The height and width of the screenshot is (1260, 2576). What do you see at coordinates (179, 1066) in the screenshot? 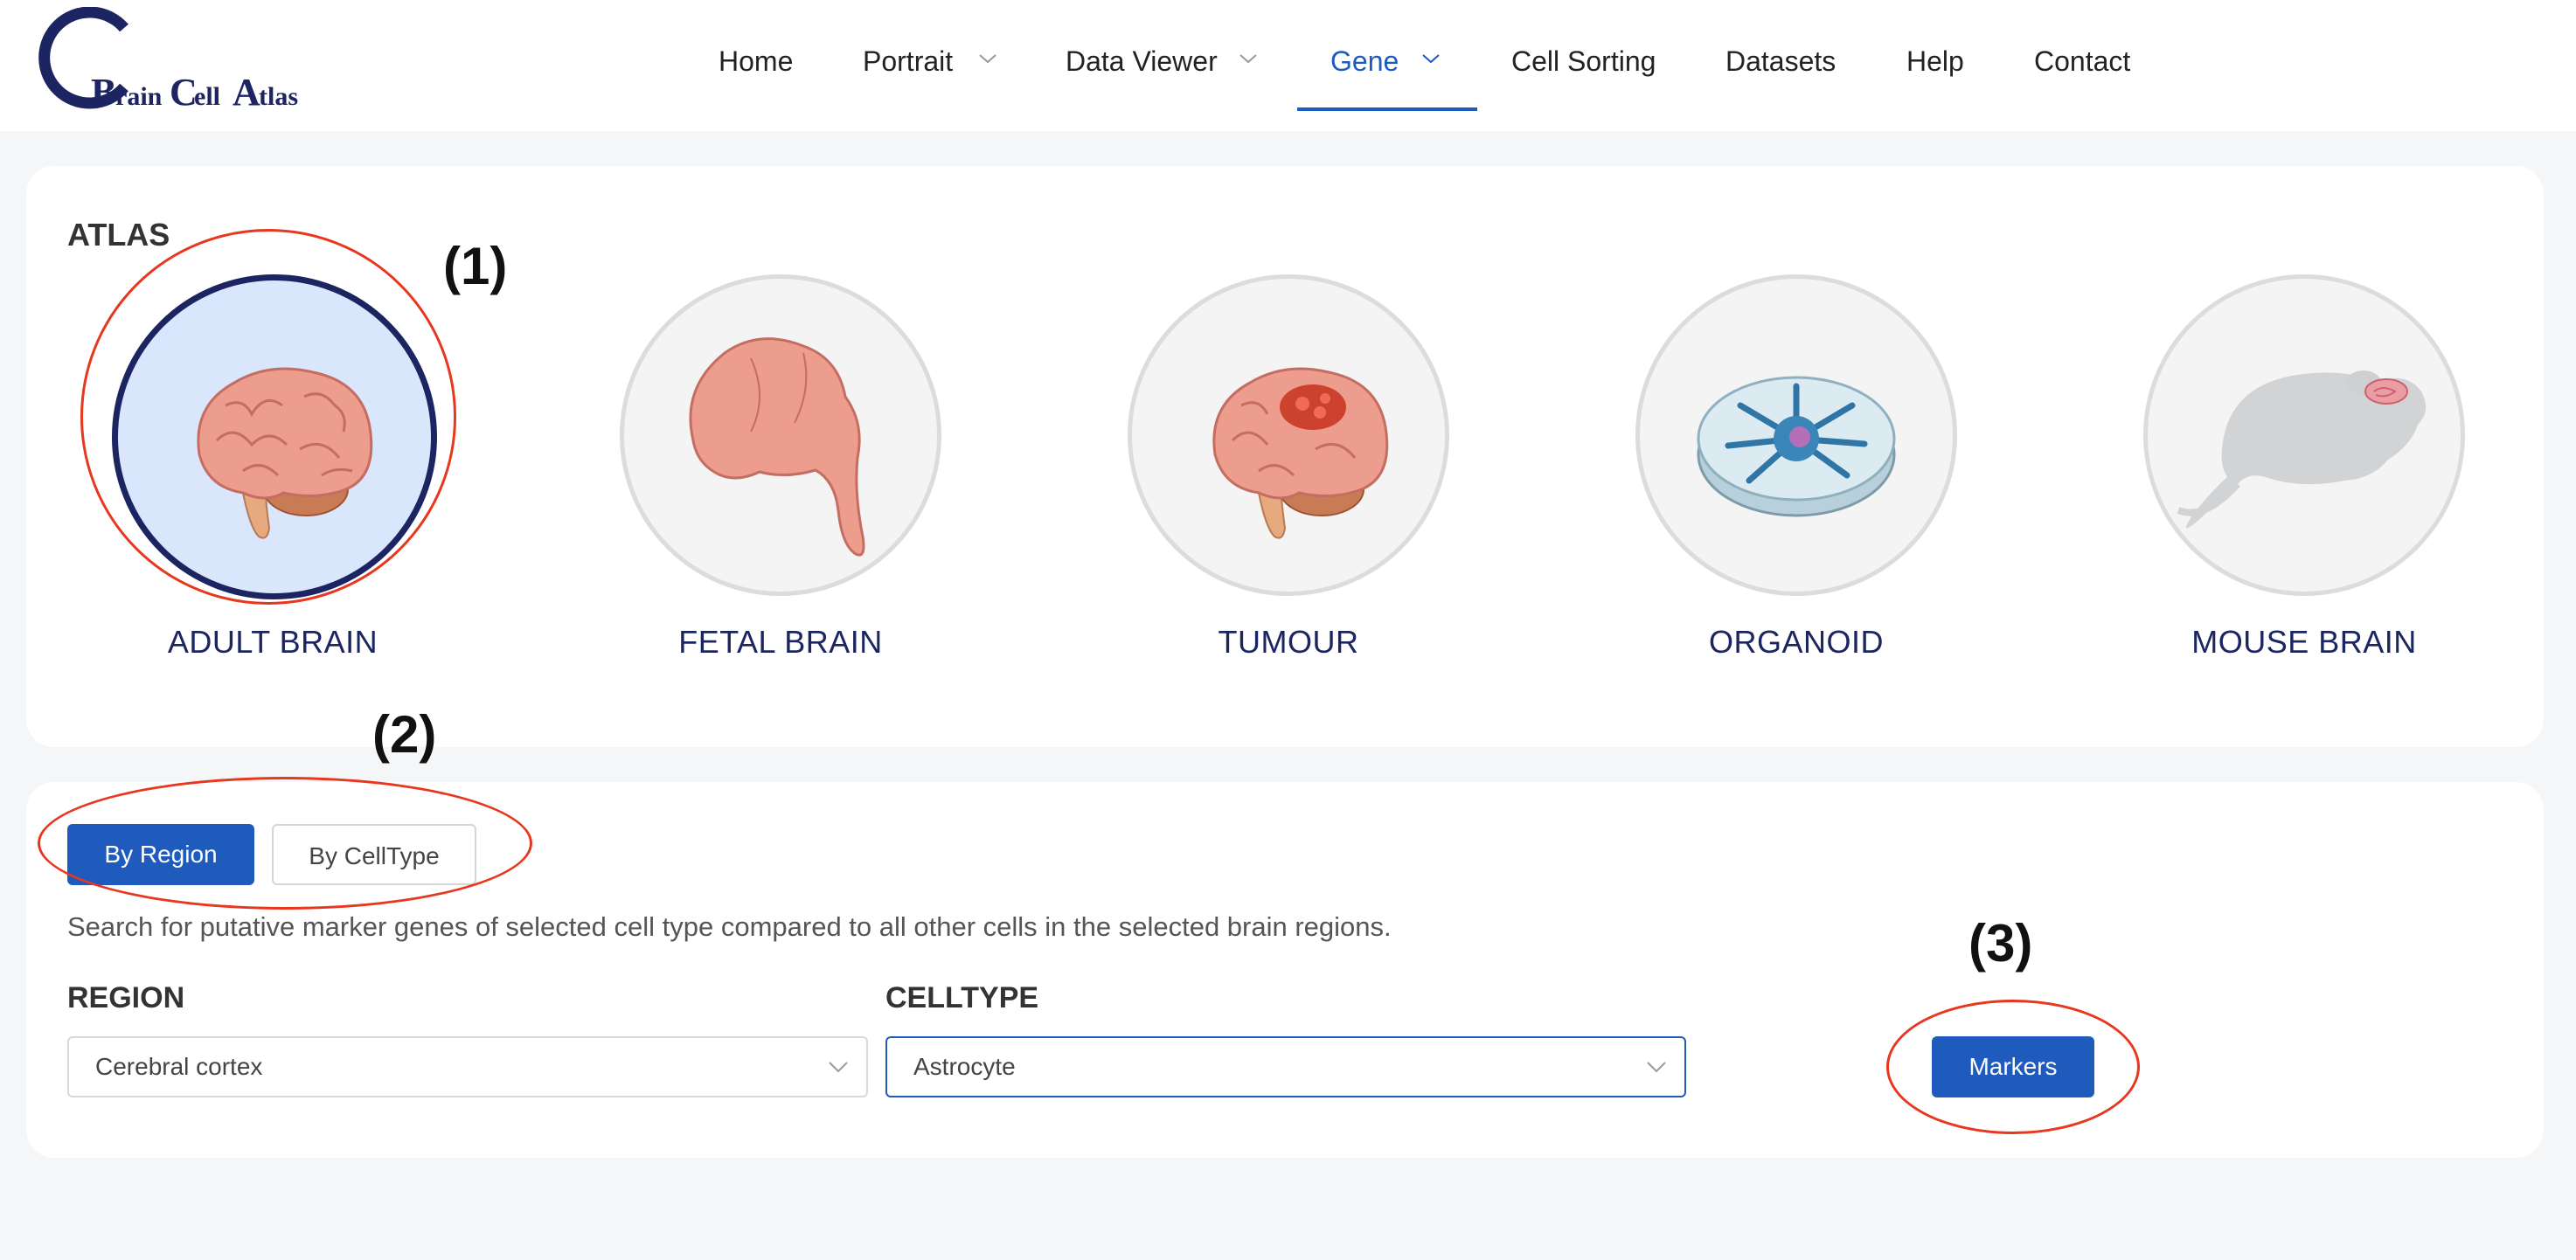
I see `region-select-value: Cerebral cortex` at bounding box center [179, 1066].